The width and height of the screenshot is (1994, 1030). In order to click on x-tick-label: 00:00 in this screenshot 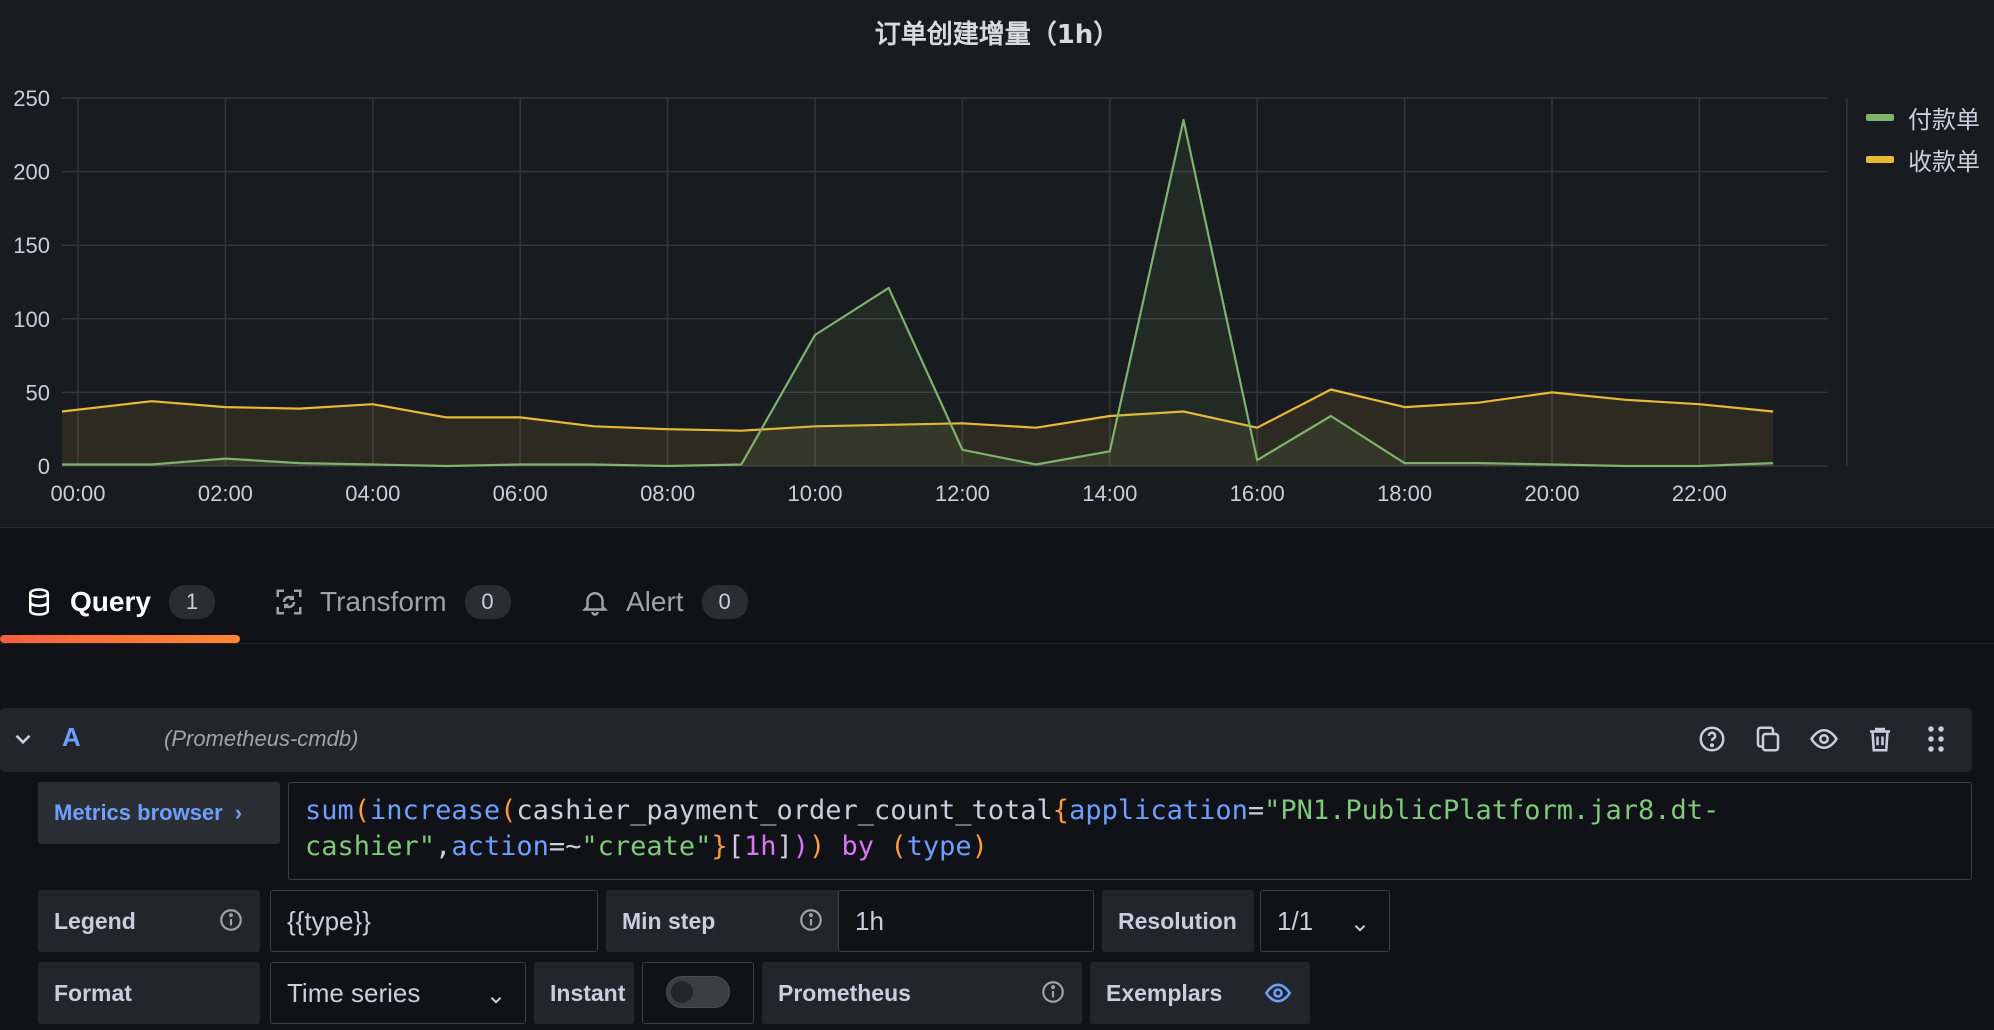, I will do `click(77, 493)`.